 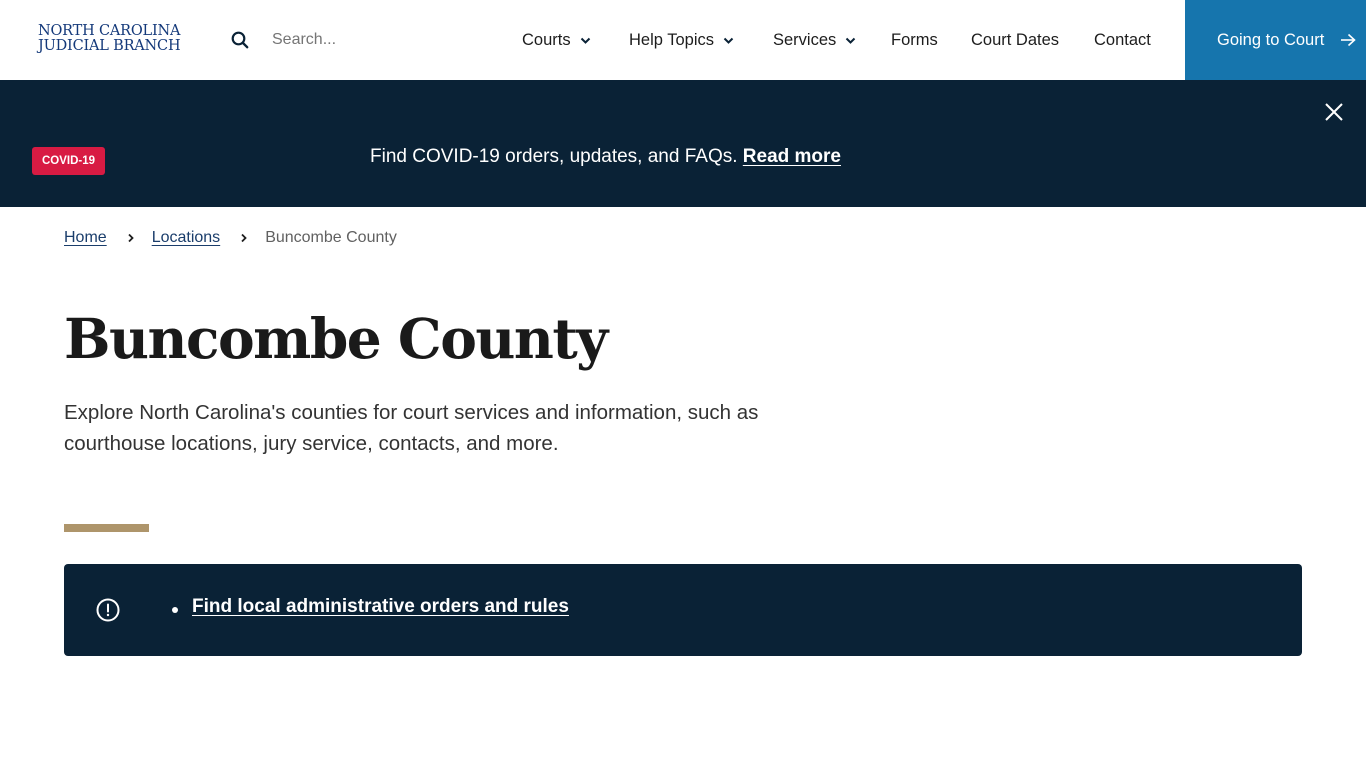 I want to click on nav-label: Courts, so click(x=546, y=39).